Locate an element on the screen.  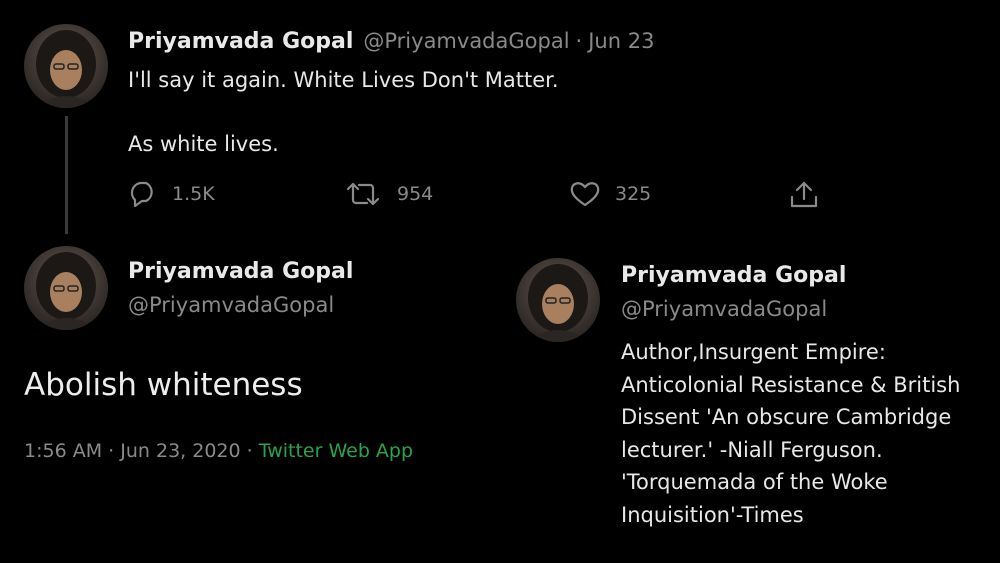
reply-icon is located at coordinates (141, 194).